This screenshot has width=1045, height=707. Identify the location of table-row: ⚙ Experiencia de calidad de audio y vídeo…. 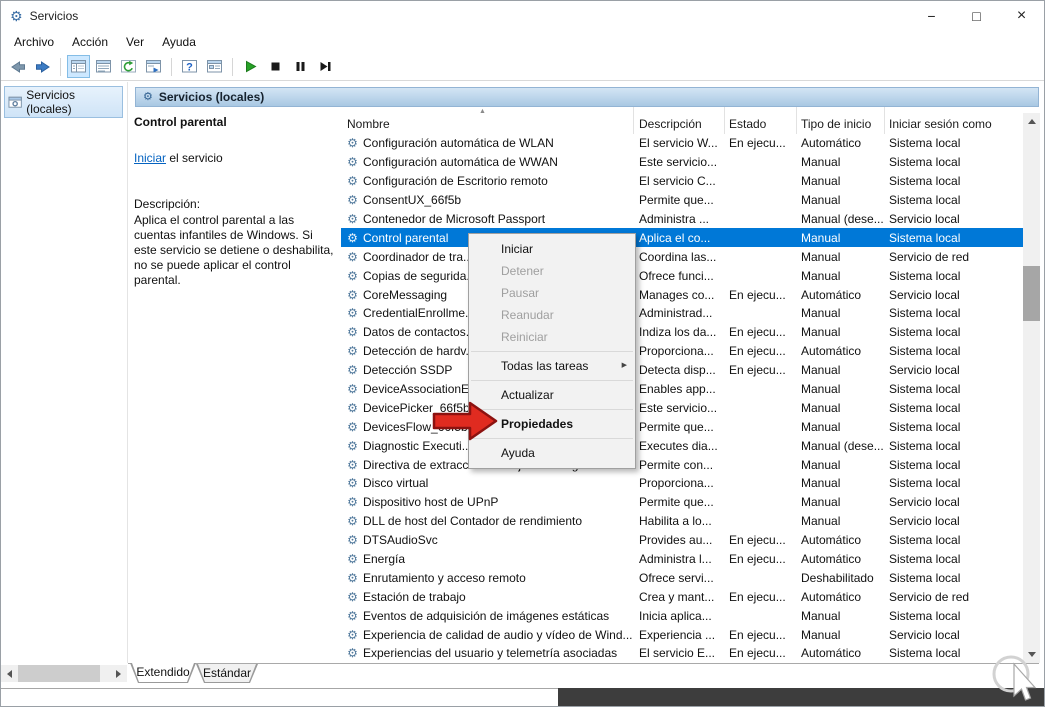
(682, 635).